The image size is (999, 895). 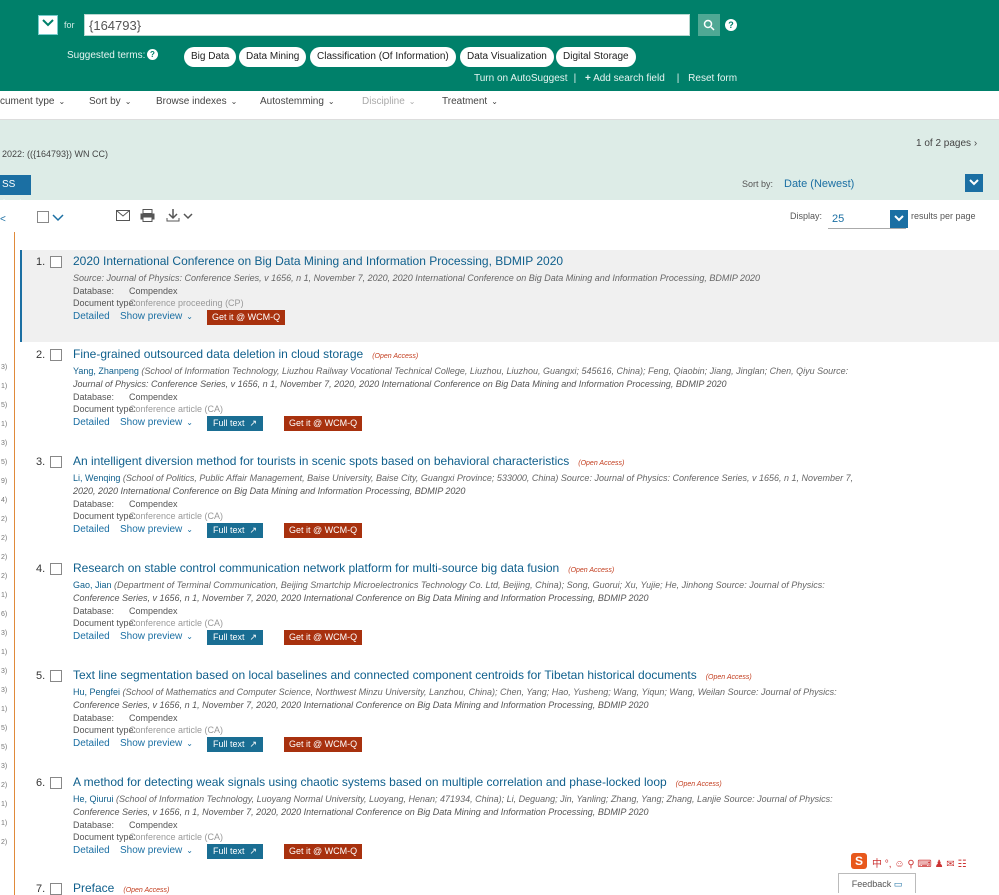 I want to click on search-field-dropdown, so click(x=48, y=25).